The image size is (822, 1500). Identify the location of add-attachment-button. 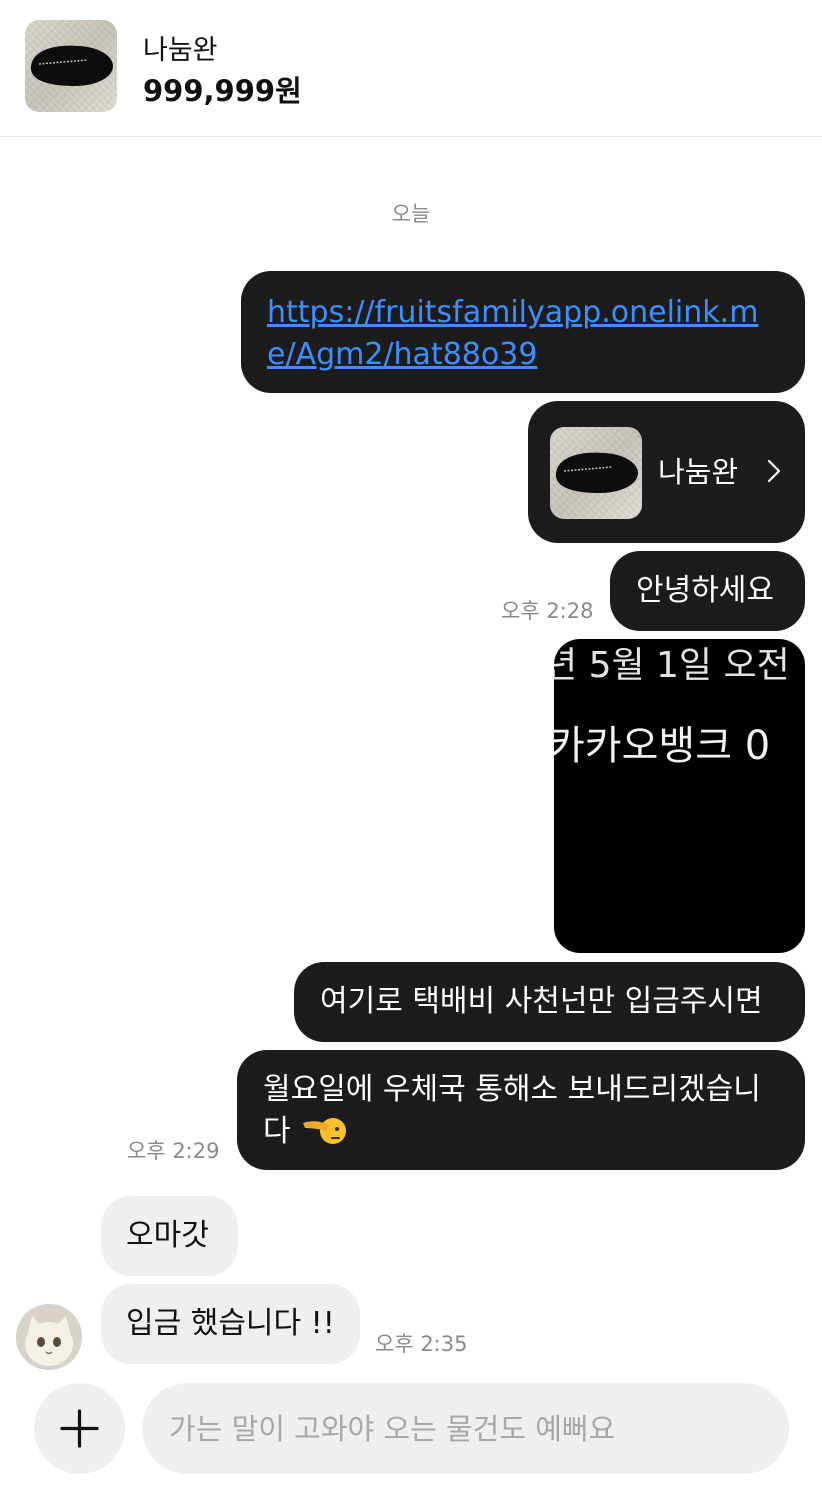
(79, 1428).